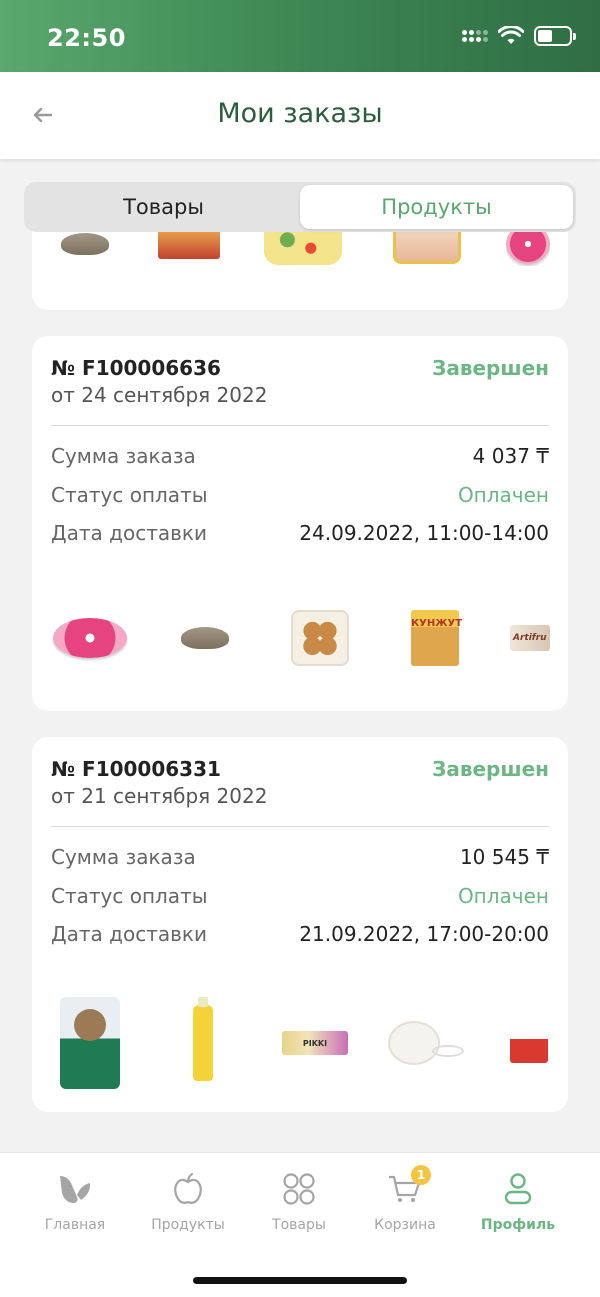 This screenshot has height=1297, width=600. I want to click on cellular-signal-icon, so click(475, 36).